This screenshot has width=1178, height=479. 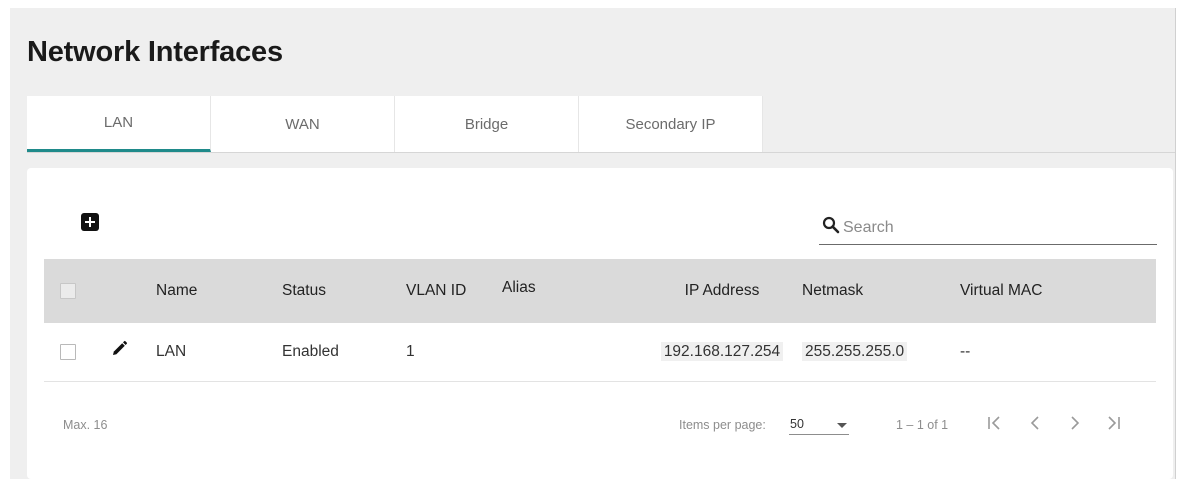 I want to click on row-checkbox, so click(x=68, y=351).